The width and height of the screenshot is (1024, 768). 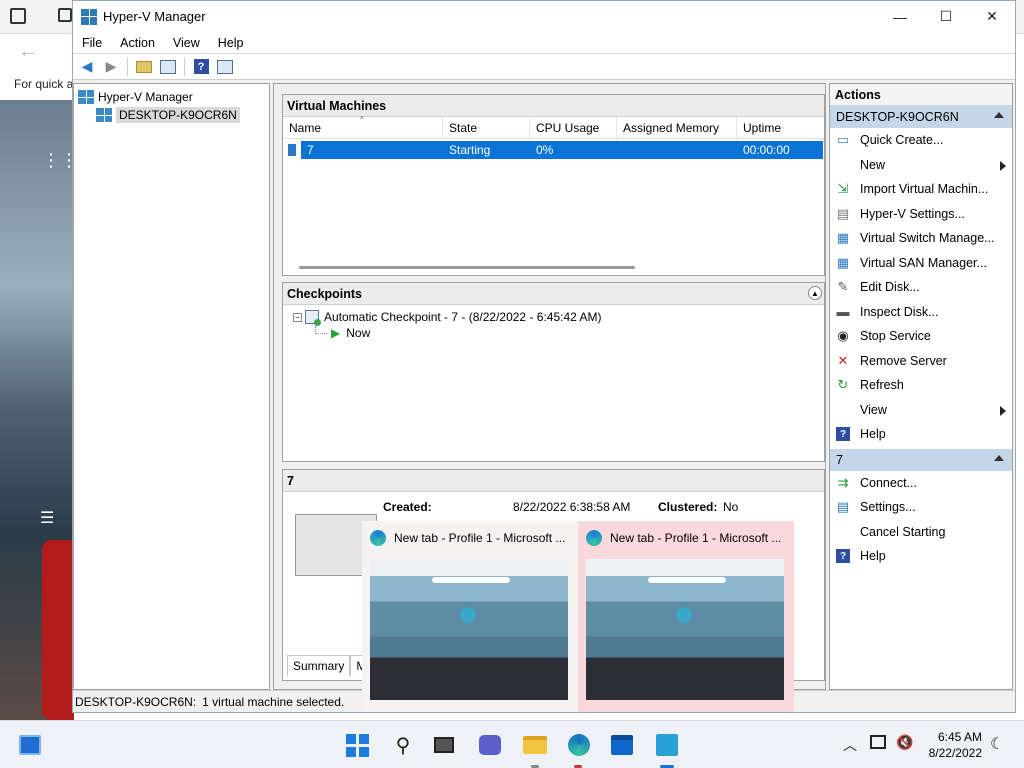 What do you see at coordinates (535, 745) in the screenshot?
I see `file-explorer-icon` at bounding box center [535, 745].